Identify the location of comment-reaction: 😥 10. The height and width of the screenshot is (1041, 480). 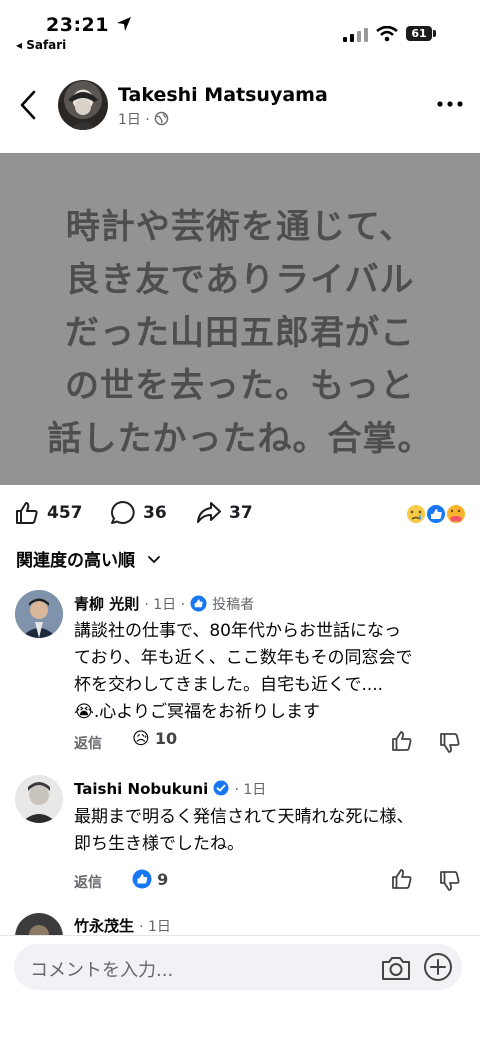
(154, 739).